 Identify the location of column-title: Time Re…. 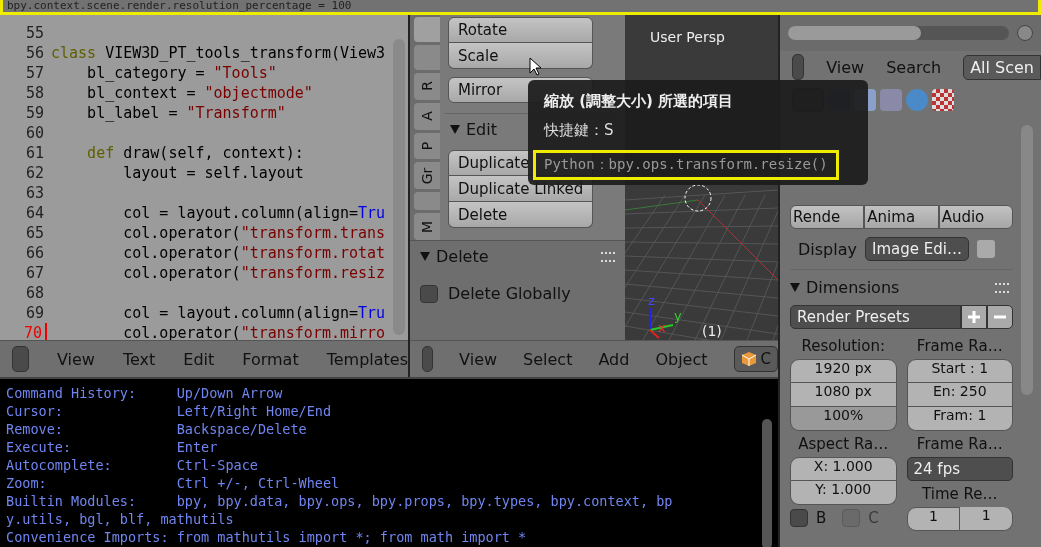
(960, 494).